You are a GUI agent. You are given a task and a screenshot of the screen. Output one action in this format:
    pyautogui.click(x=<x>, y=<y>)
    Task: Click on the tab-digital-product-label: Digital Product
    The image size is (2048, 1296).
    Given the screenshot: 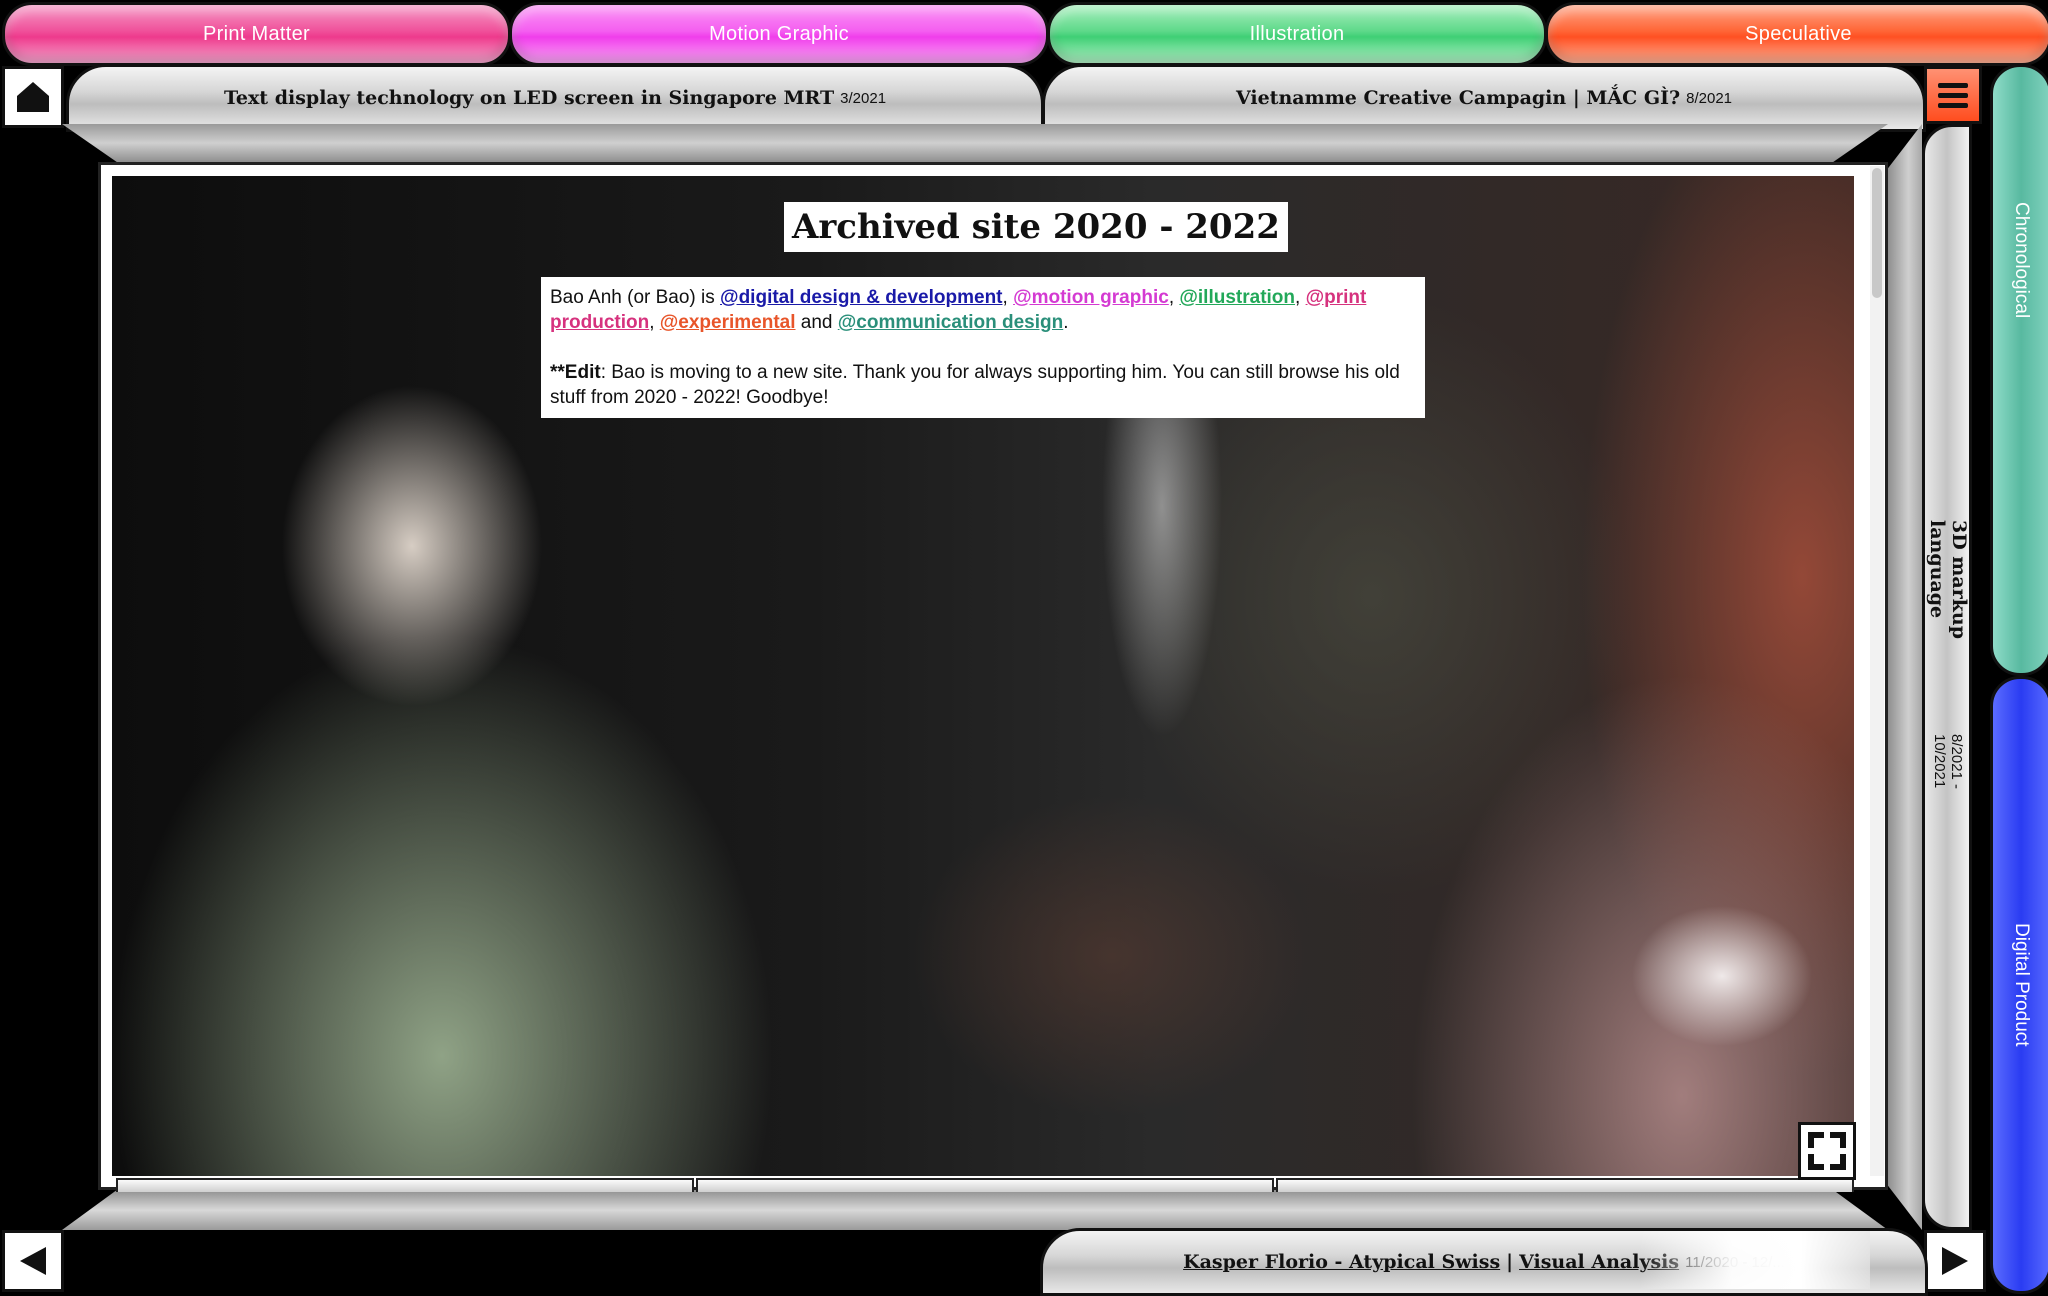 What is the action you would take?
    pyautogui.click(x=2021, y=985)
    